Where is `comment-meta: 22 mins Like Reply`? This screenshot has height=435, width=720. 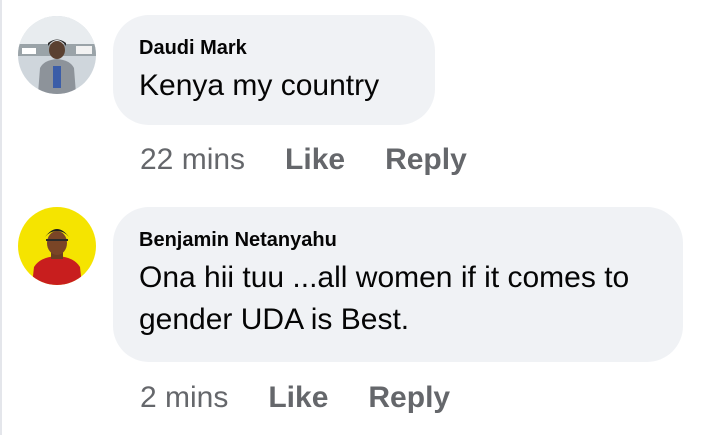 comment-meta: 22 mins Like Reply is located at coordinates (323, 160).